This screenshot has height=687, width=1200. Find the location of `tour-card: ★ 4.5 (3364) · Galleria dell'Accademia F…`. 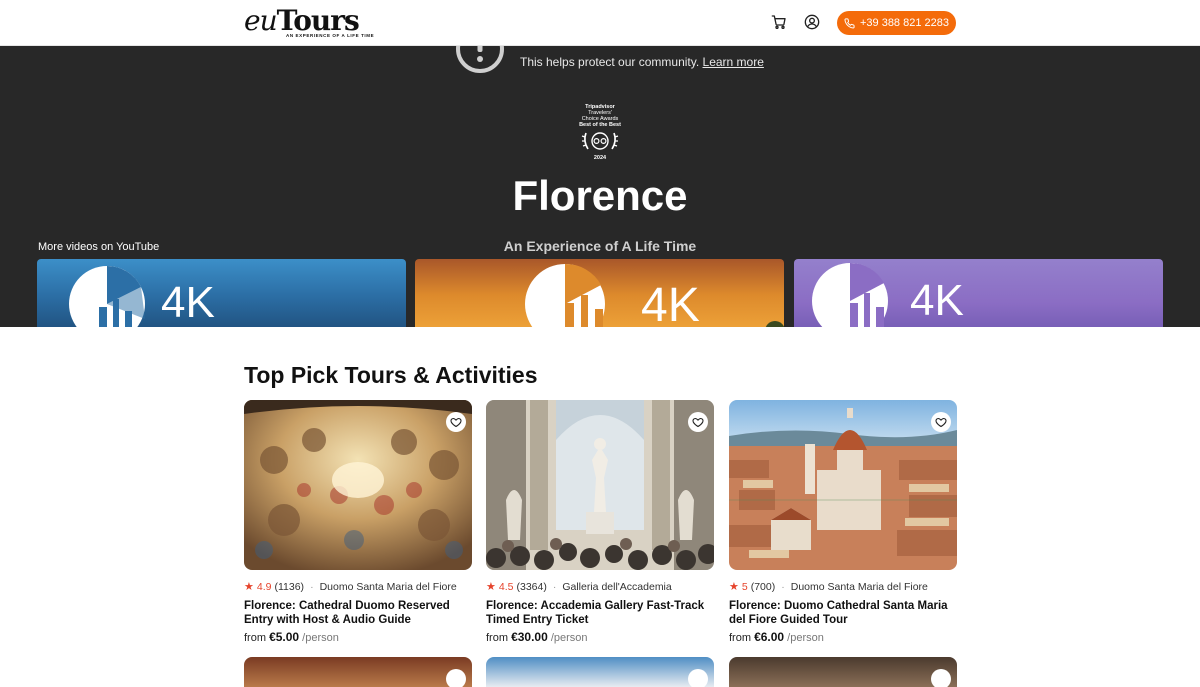

tour-card: ★ 4.5 (3364) · Galleria dell'Accademia F… is located at coordinates (600, 522).